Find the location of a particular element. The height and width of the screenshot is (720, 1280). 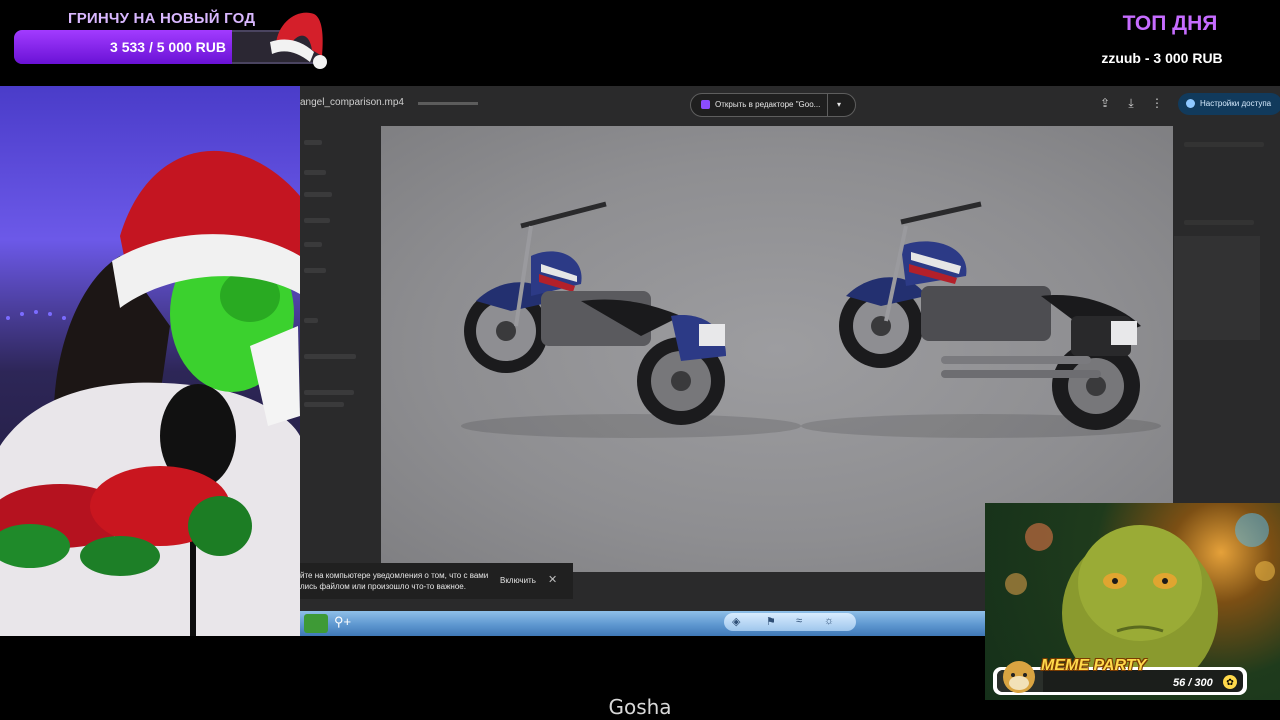

video-editor-icon is located at coordinates (705, 104).